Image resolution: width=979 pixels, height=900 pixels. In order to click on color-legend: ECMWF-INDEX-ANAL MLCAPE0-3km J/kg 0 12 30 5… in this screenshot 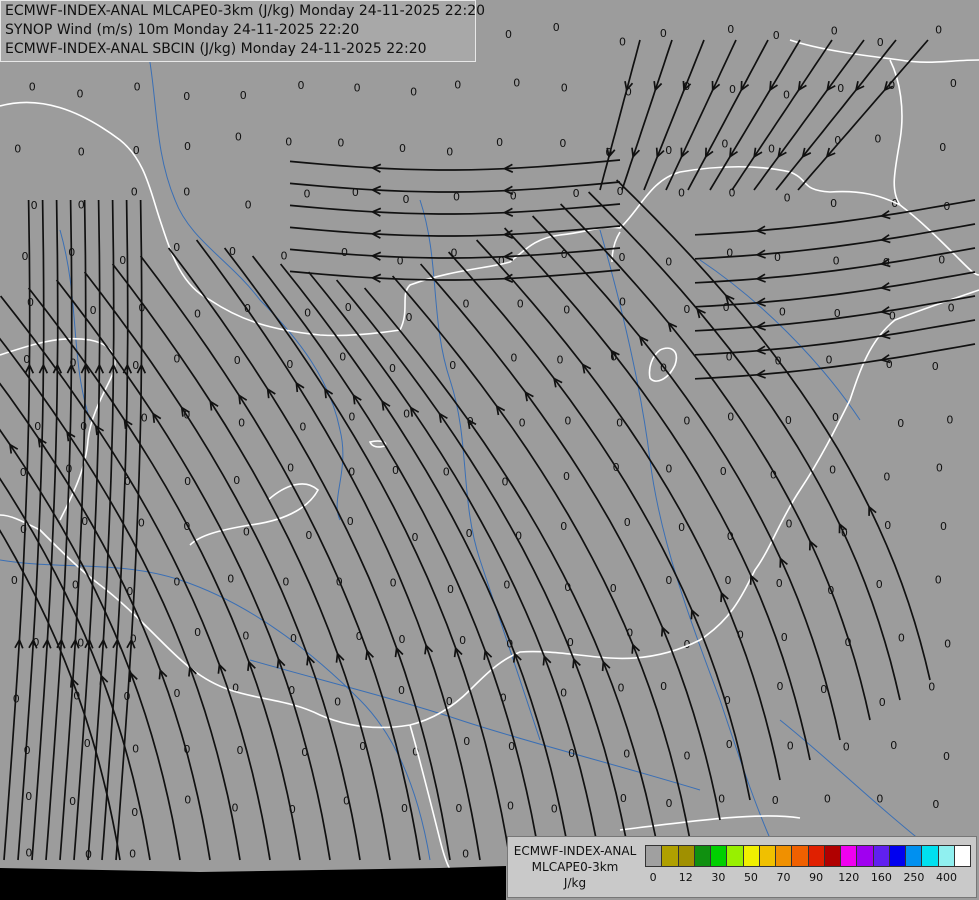, I will do `click(742, 867)`.